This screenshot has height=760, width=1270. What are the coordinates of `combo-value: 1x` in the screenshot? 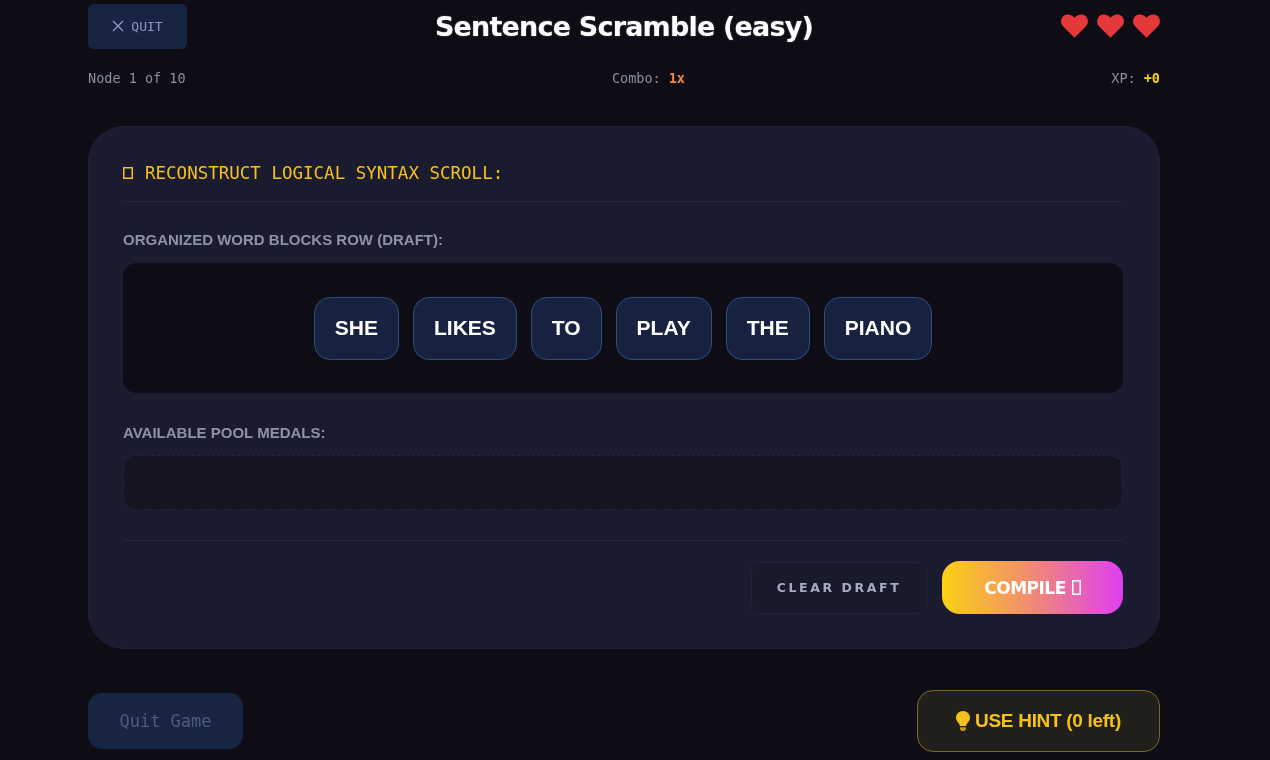 It's located at (676, 78).